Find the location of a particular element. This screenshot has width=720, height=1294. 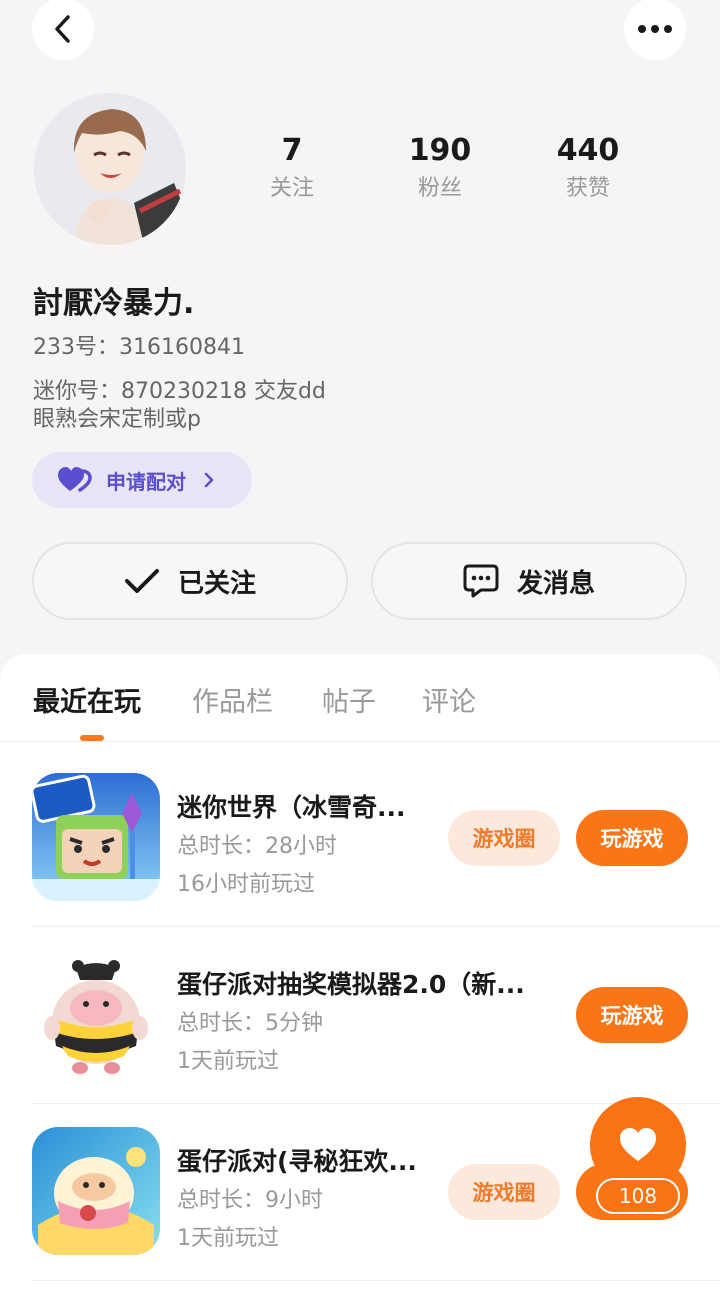

avatar is located at coordinates (110, 169).